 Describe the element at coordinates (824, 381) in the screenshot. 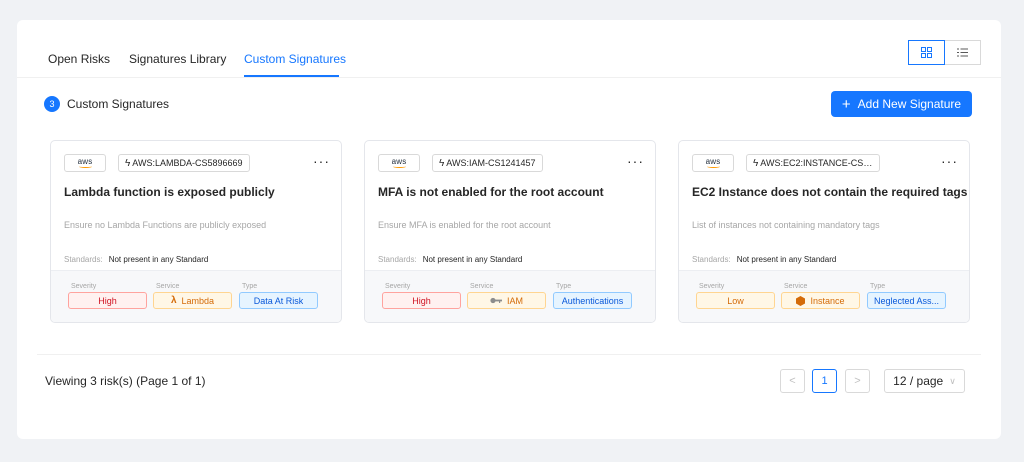

I see `page-1-button: 1` at that location.